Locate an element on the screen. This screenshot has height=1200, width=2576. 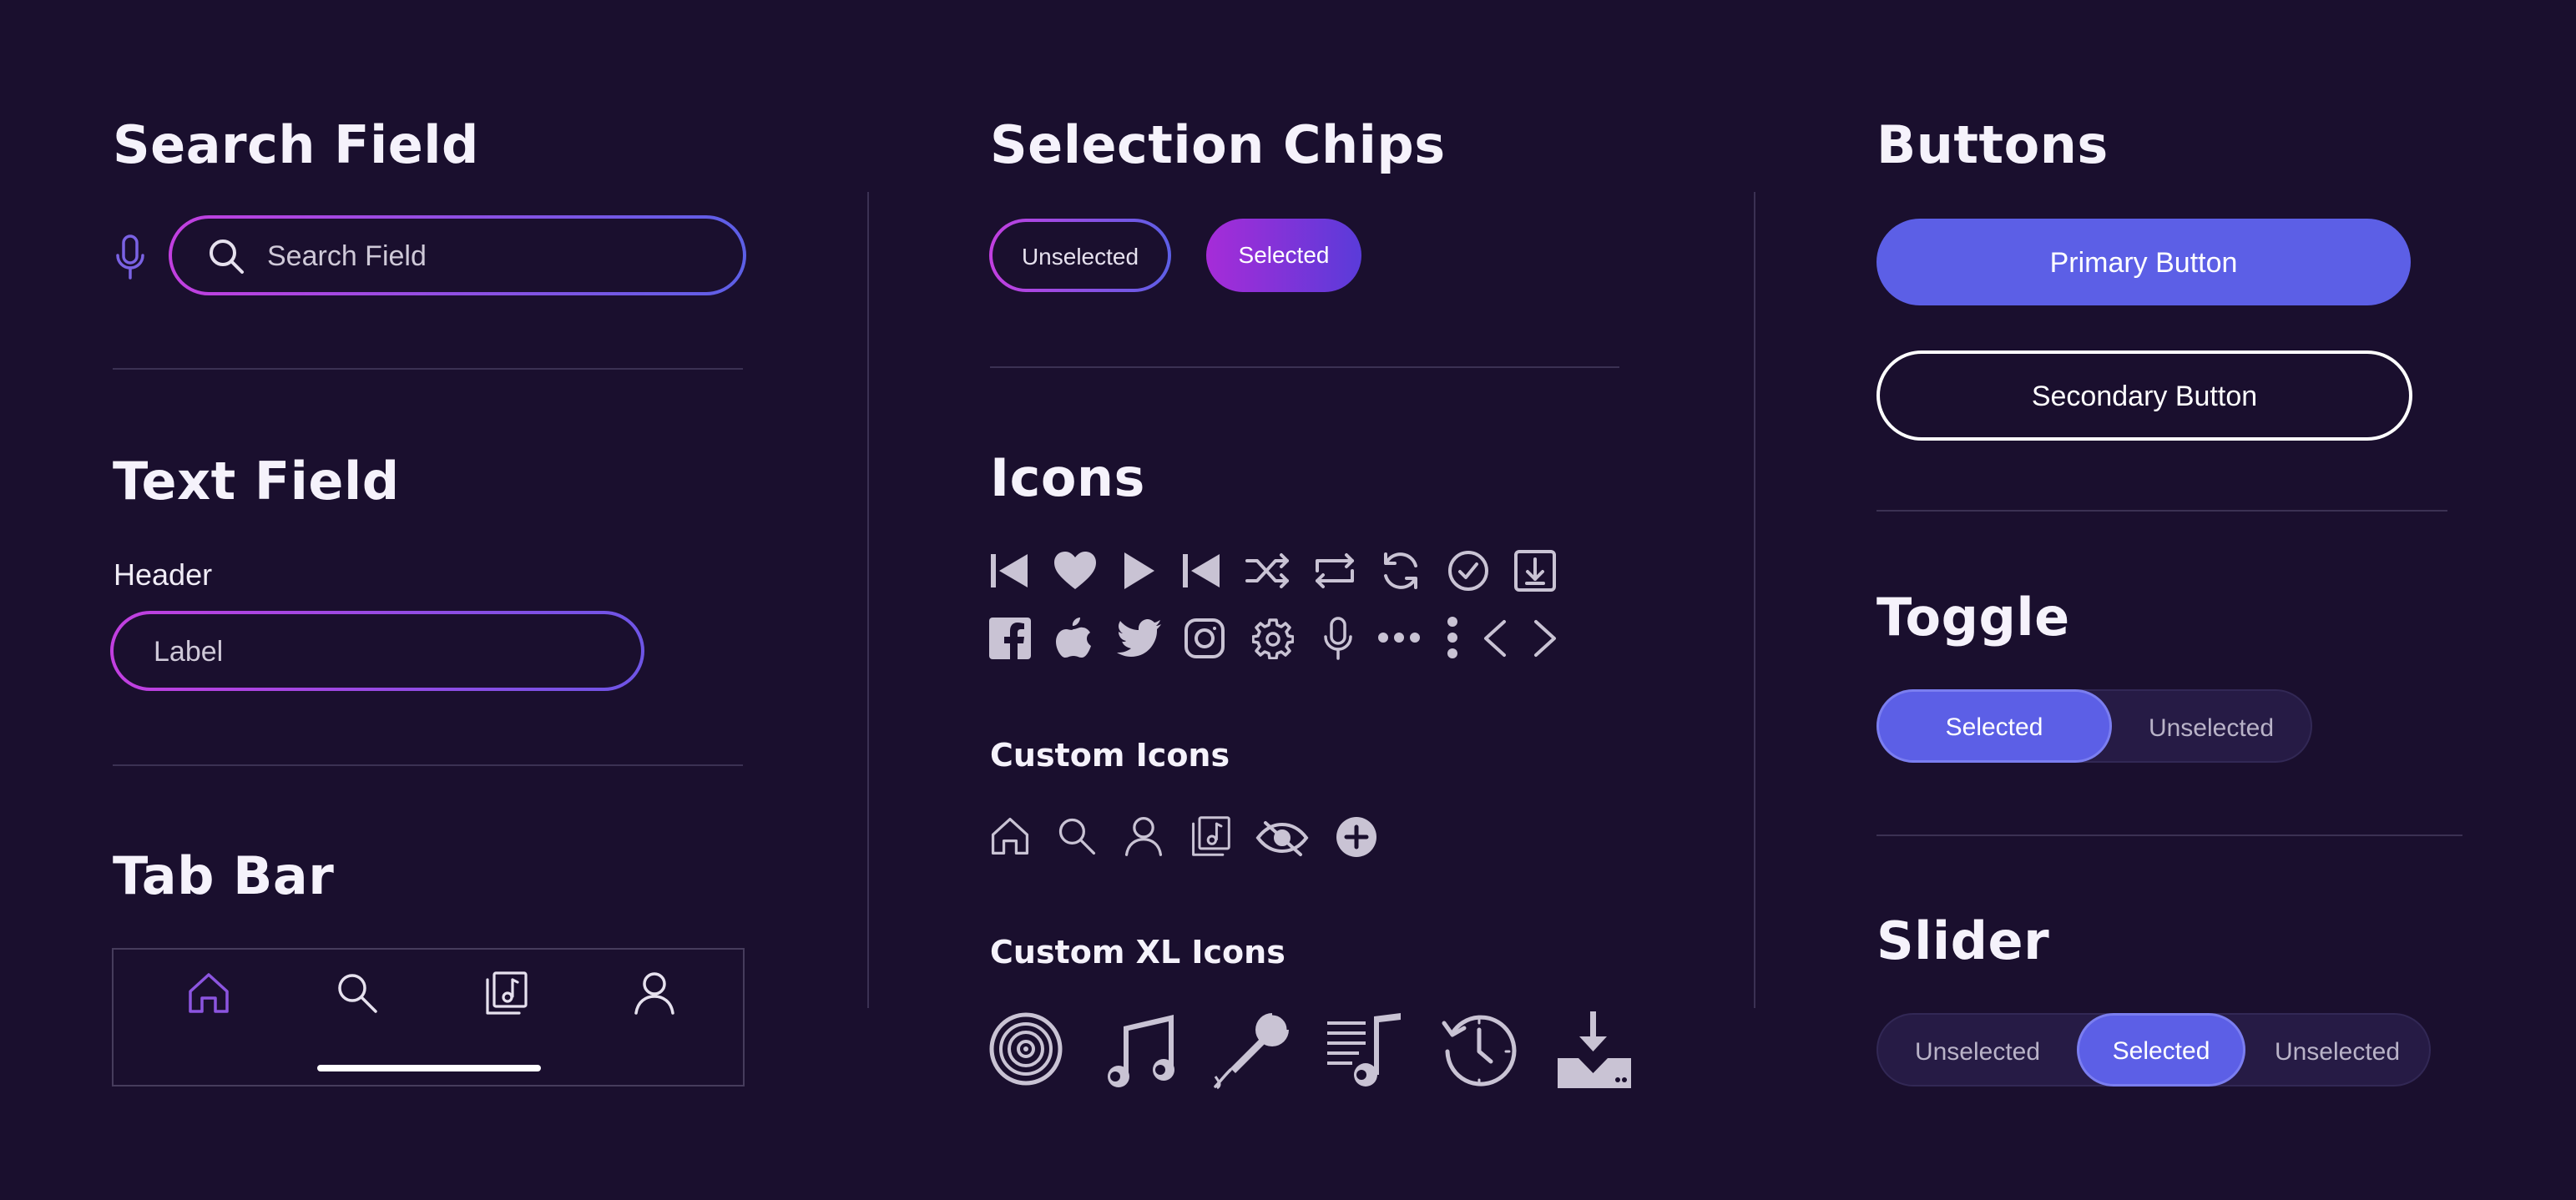
search-icon-custom is located at coordinates (1077, 836).